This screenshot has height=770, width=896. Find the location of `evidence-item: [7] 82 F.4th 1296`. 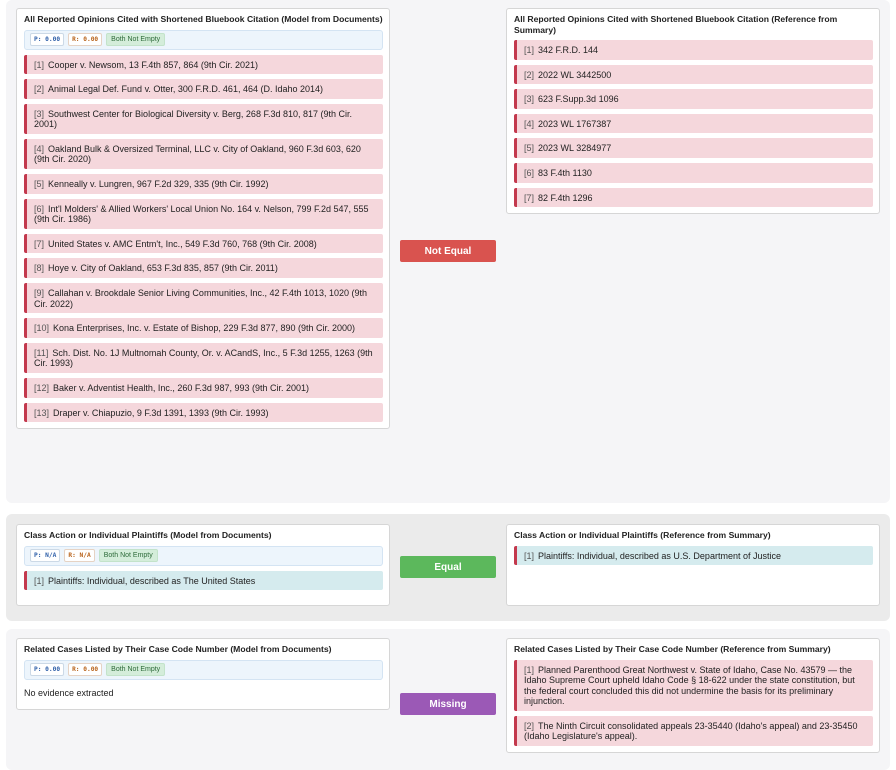

evidence-item: [7] 82 F.4th 1296 is located at coordinates (693, 197).